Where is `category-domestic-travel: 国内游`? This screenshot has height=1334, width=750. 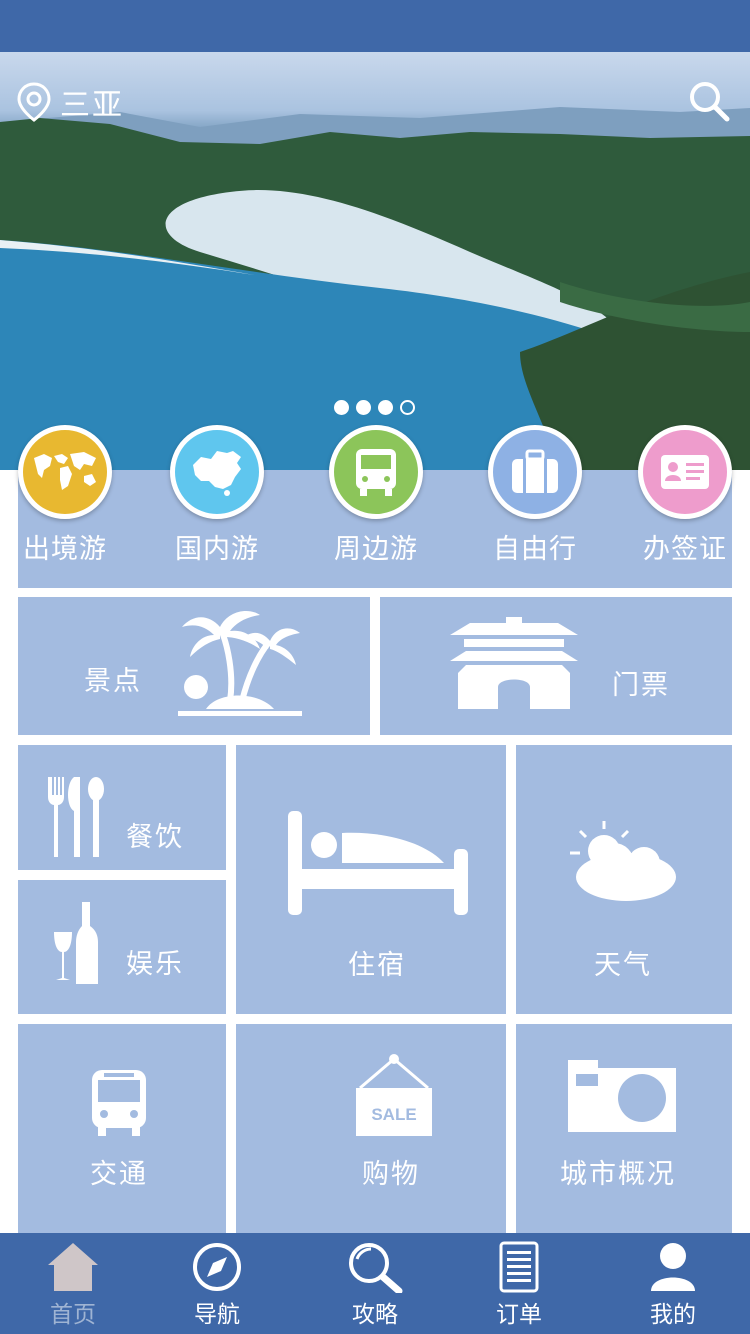 category-domestic-travel: 国内游 is located at coordinates (217, 495).